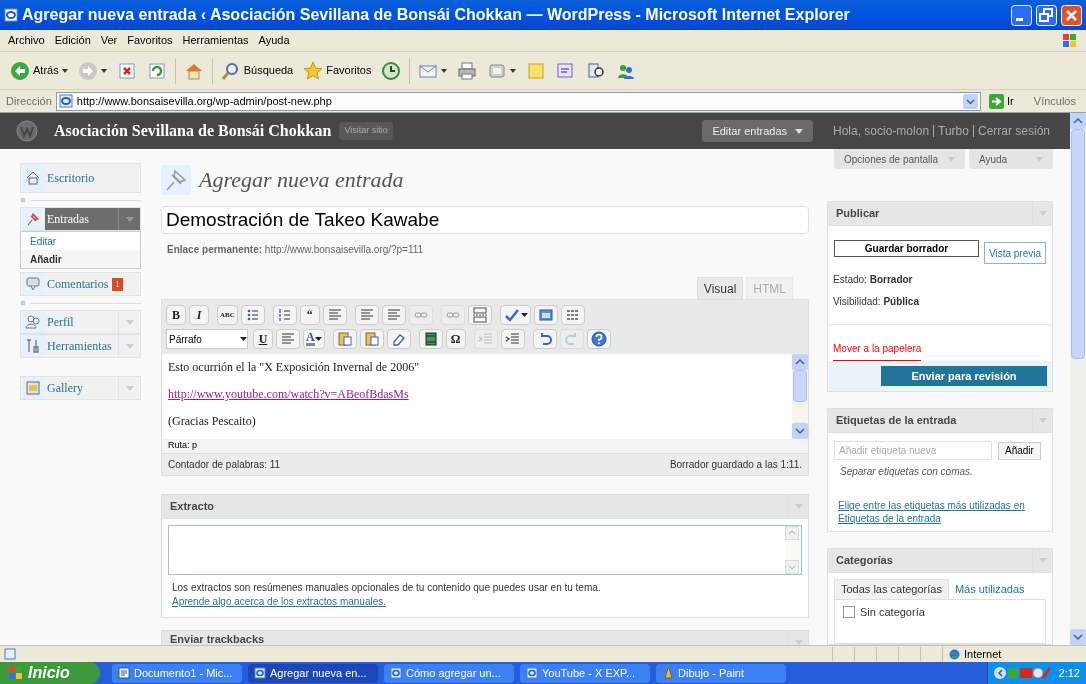 The width and height of the screenshot is (1086, 684). I want to click on site-title: Asociación Sevillana de Bonsái Chokkan, so click(193, 131).